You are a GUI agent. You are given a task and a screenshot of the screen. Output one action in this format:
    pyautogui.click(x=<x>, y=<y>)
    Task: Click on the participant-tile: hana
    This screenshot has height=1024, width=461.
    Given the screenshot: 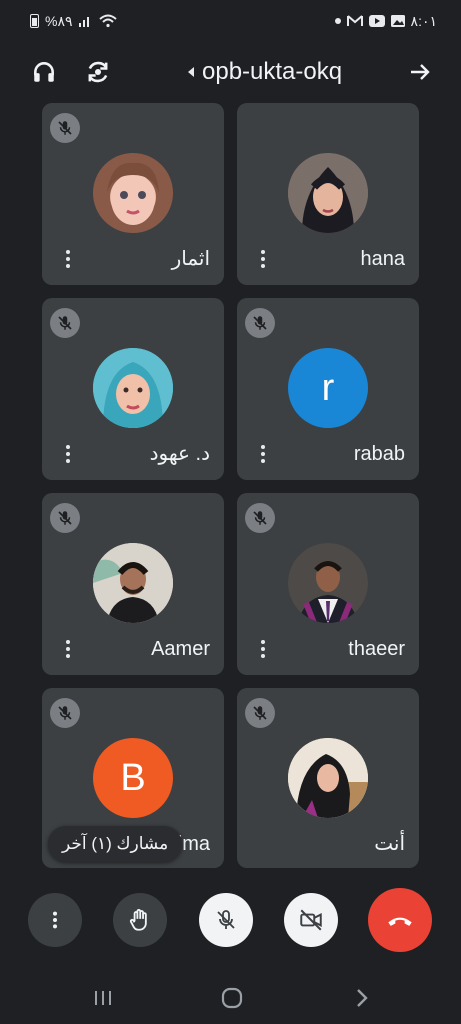 What is the action you would take?
    pyautogui.click(x=328, y=194)
    